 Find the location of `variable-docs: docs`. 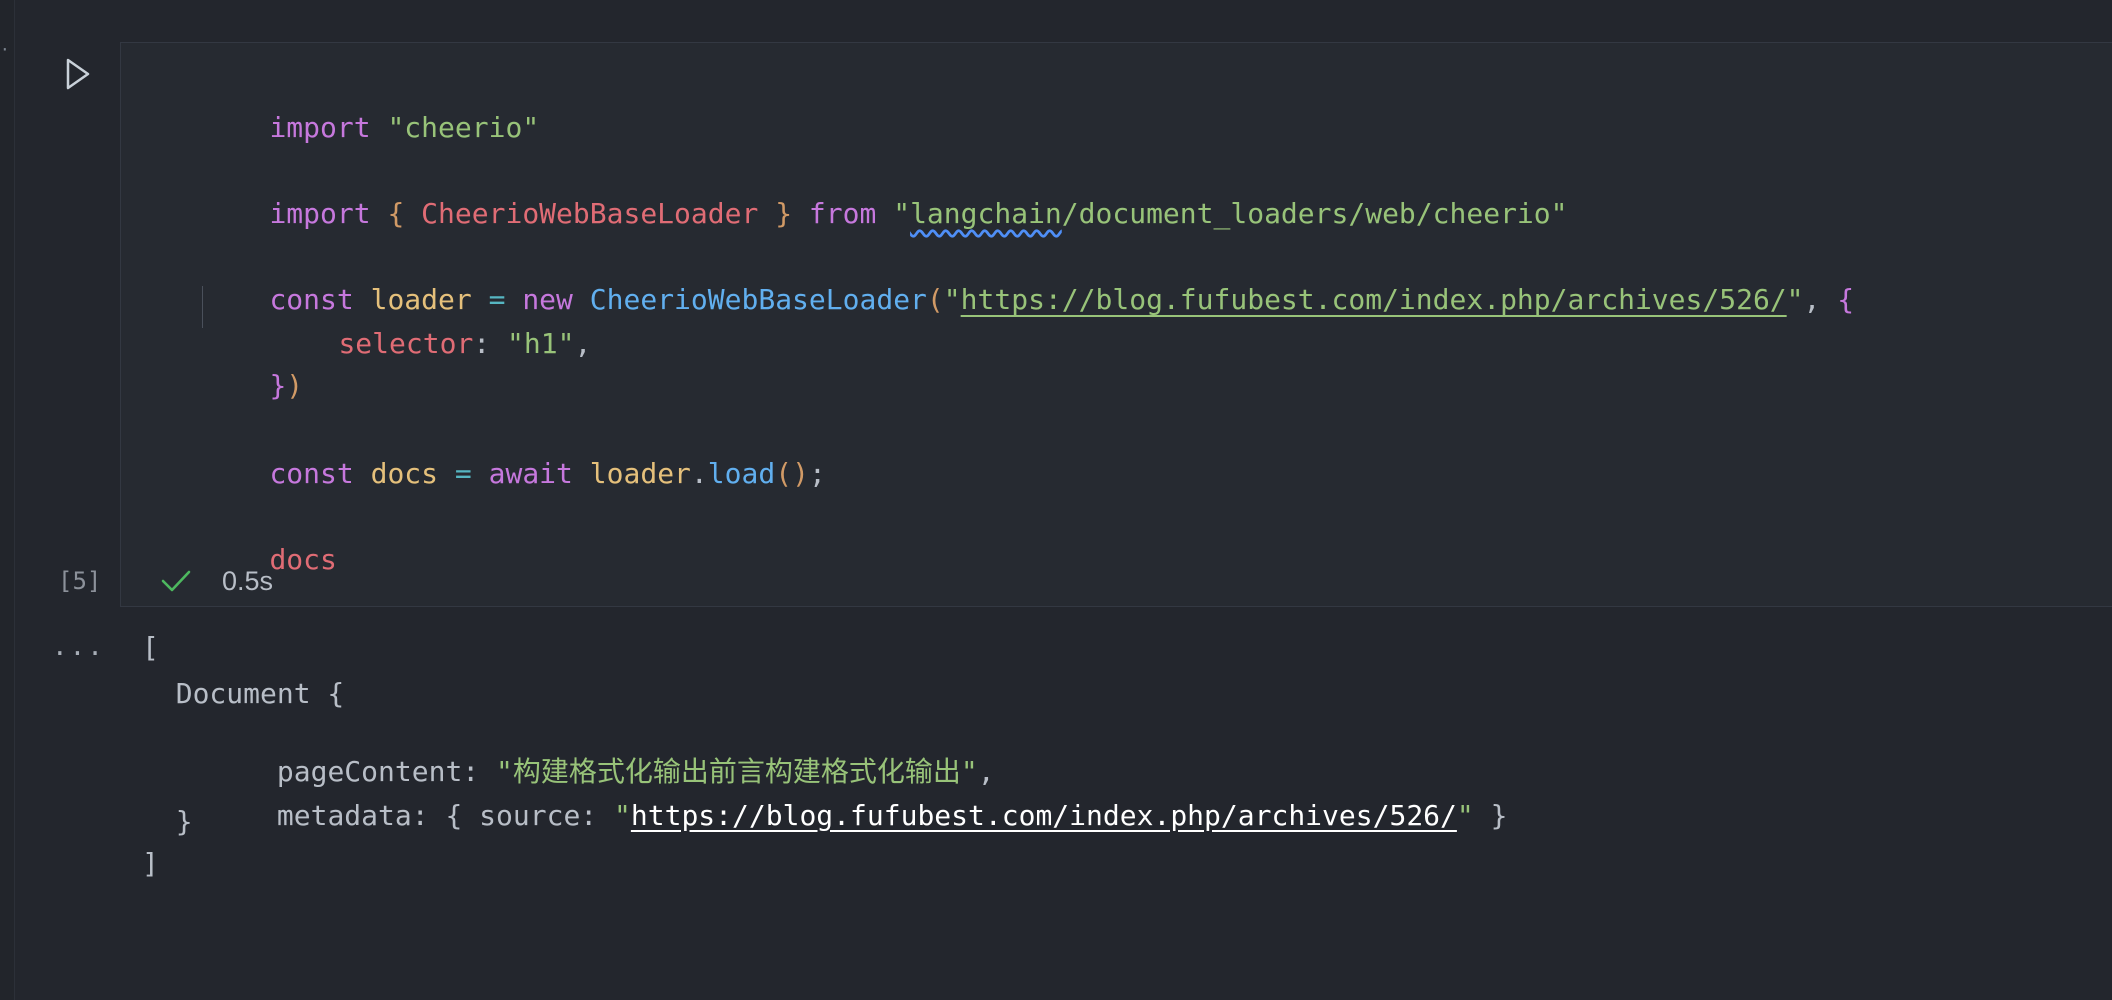

variable-docs: docs is located at coordinates (404, 473).